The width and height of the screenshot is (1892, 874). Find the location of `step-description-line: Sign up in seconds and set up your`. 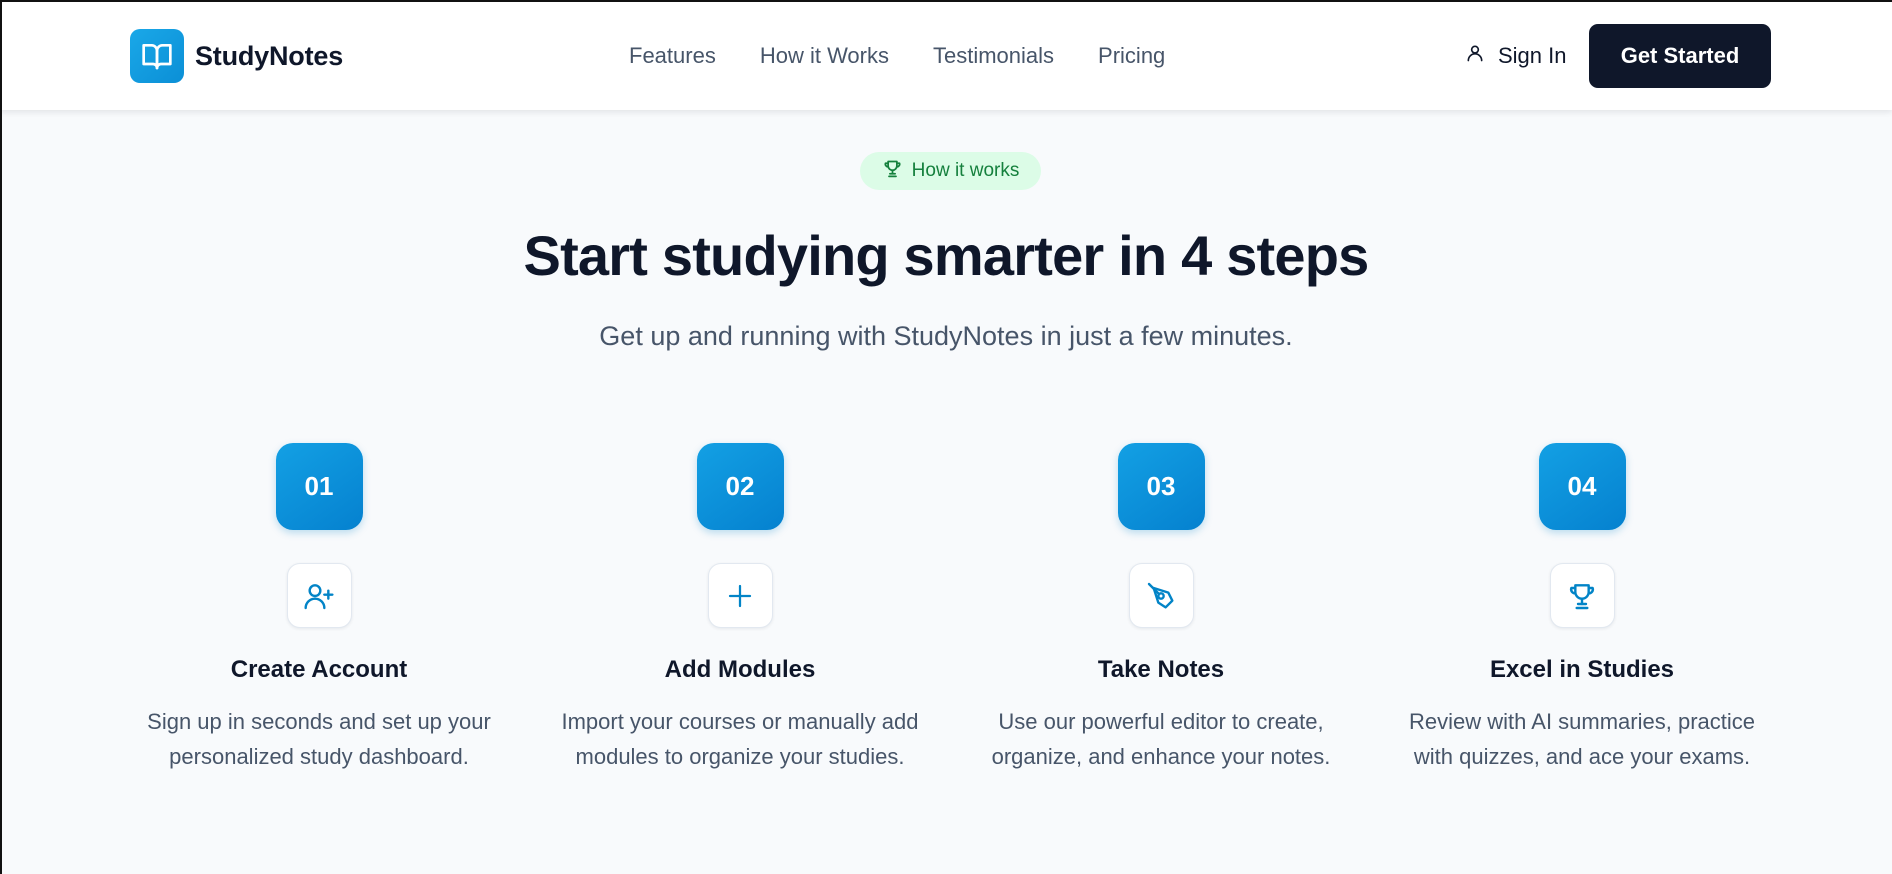

step-description-line: Sign up in seconds and set up your is located at coordinates (319, 721).